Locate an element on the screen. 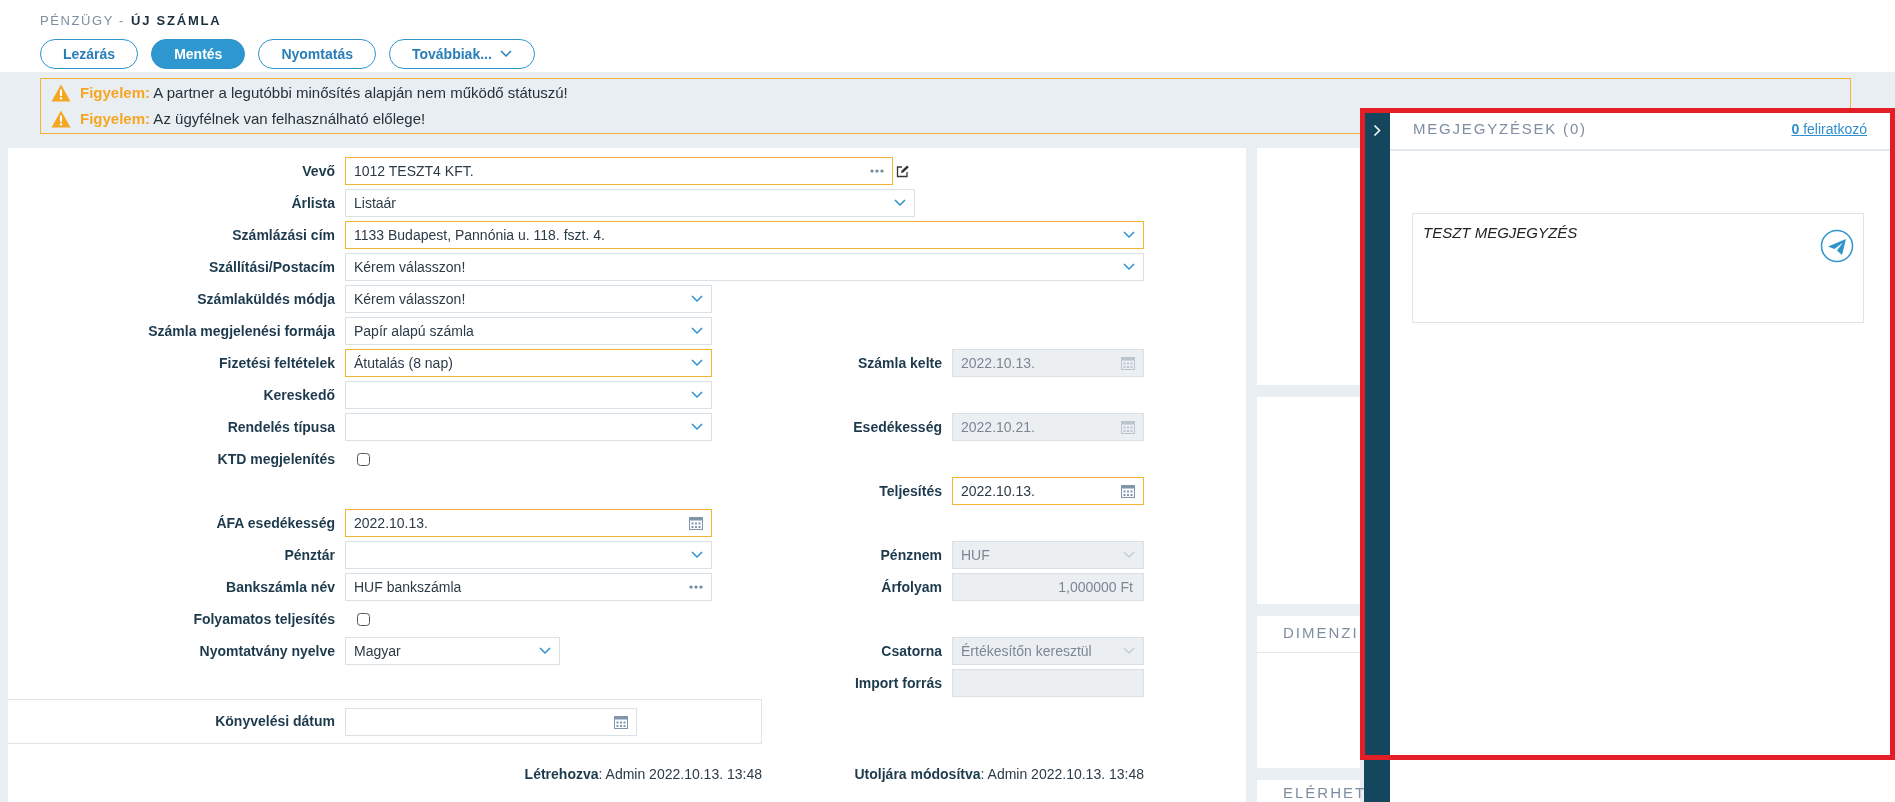 The image size is (1895, 802). field-label: Teljesítés is located at coordinates (910, 491).